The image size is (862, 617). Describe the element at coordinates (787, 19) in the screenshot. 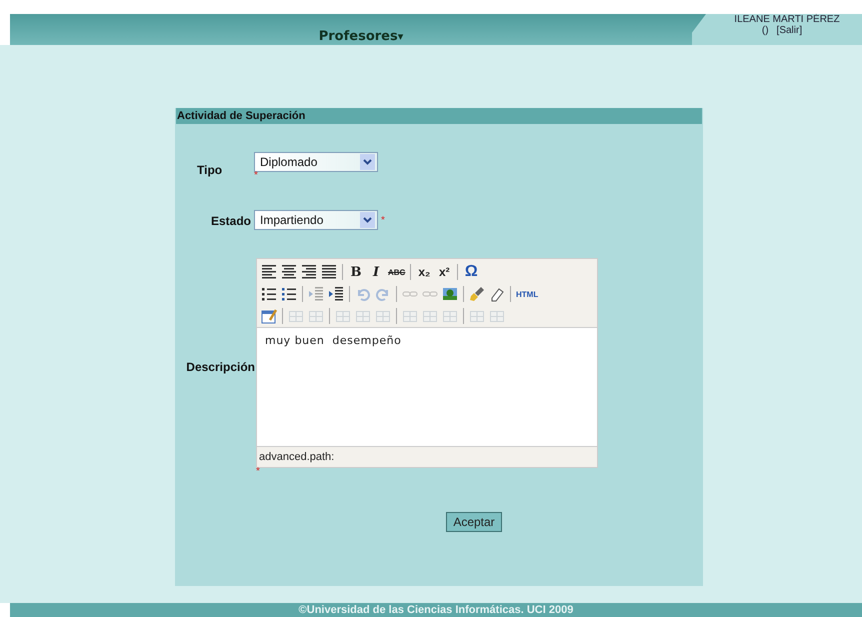

I see `user-name: ILEANE MARTI PÉREZ` at that location.